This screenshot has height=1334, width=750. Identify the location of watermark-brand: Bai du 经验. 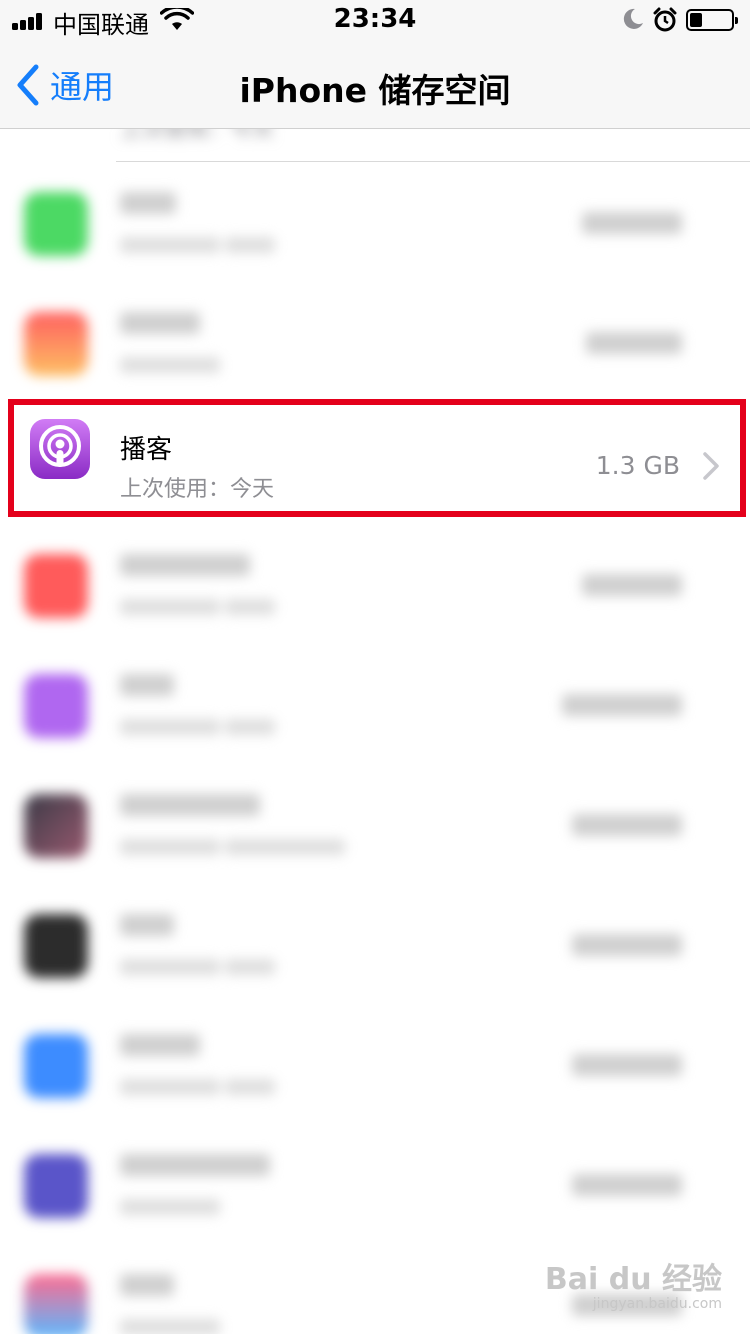
(633, 1279).